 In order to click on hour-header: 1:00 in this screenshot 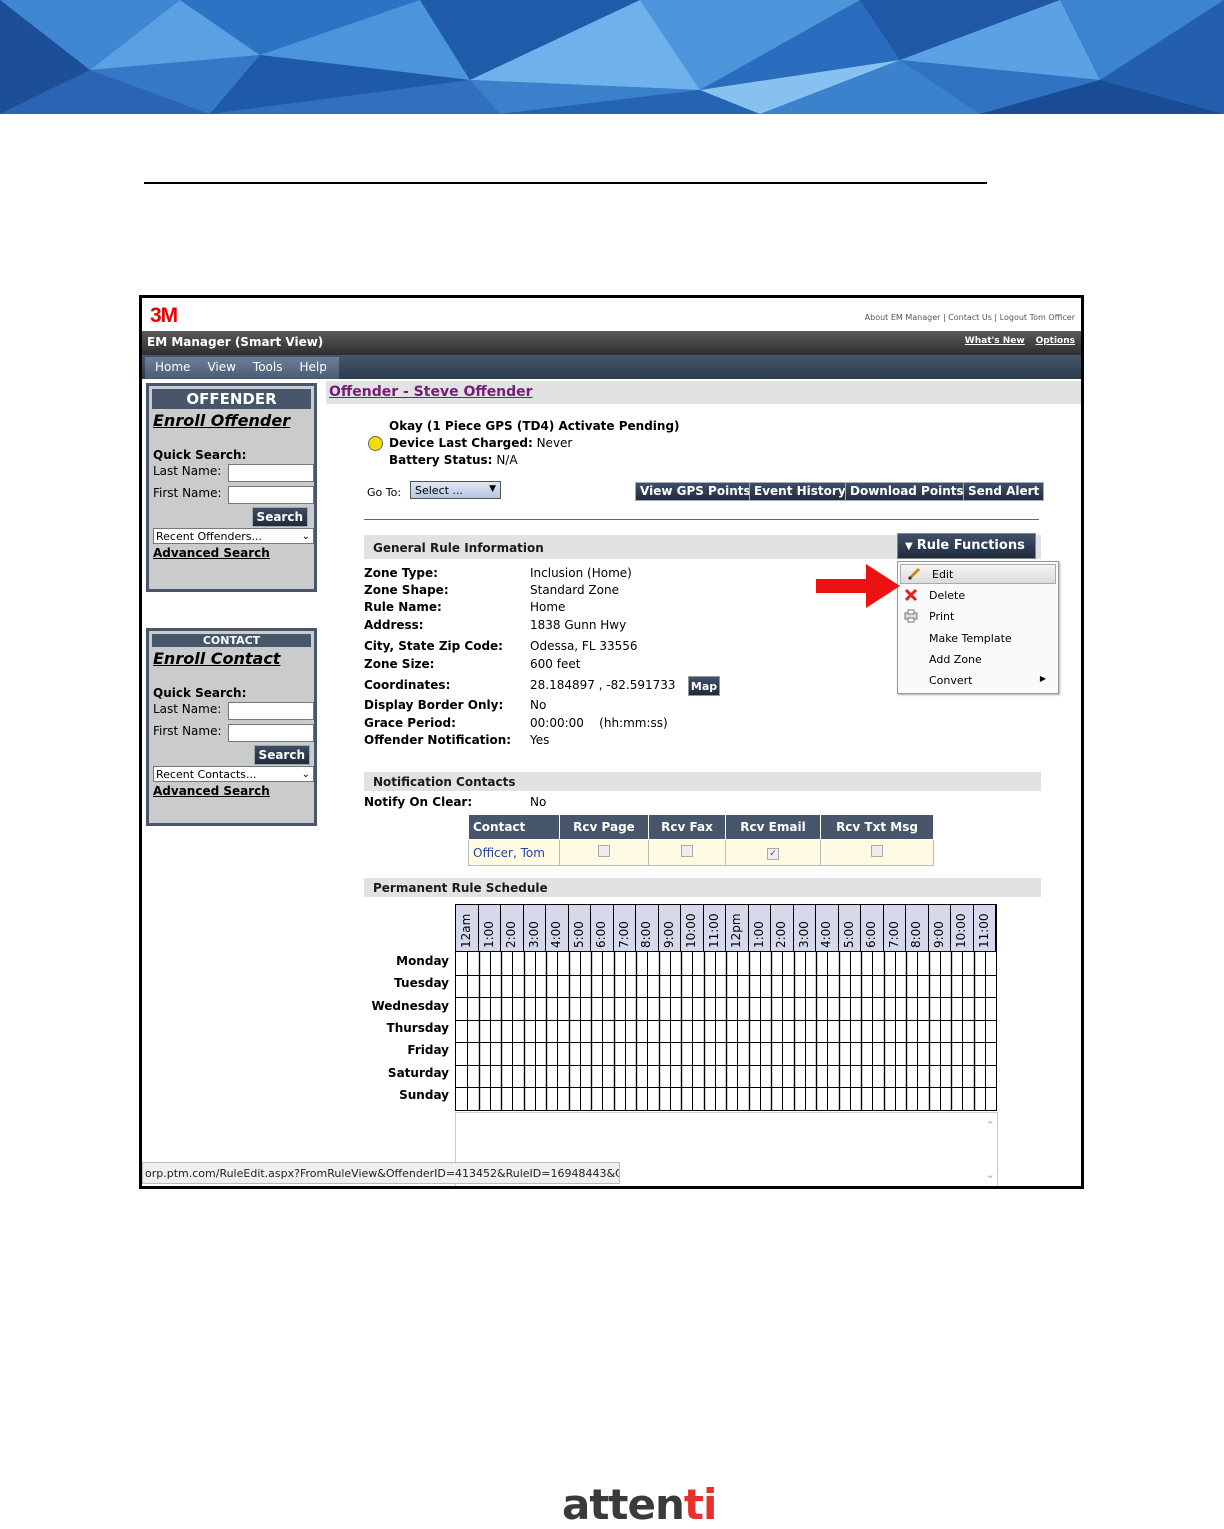, I will do `click(759, 928)`.